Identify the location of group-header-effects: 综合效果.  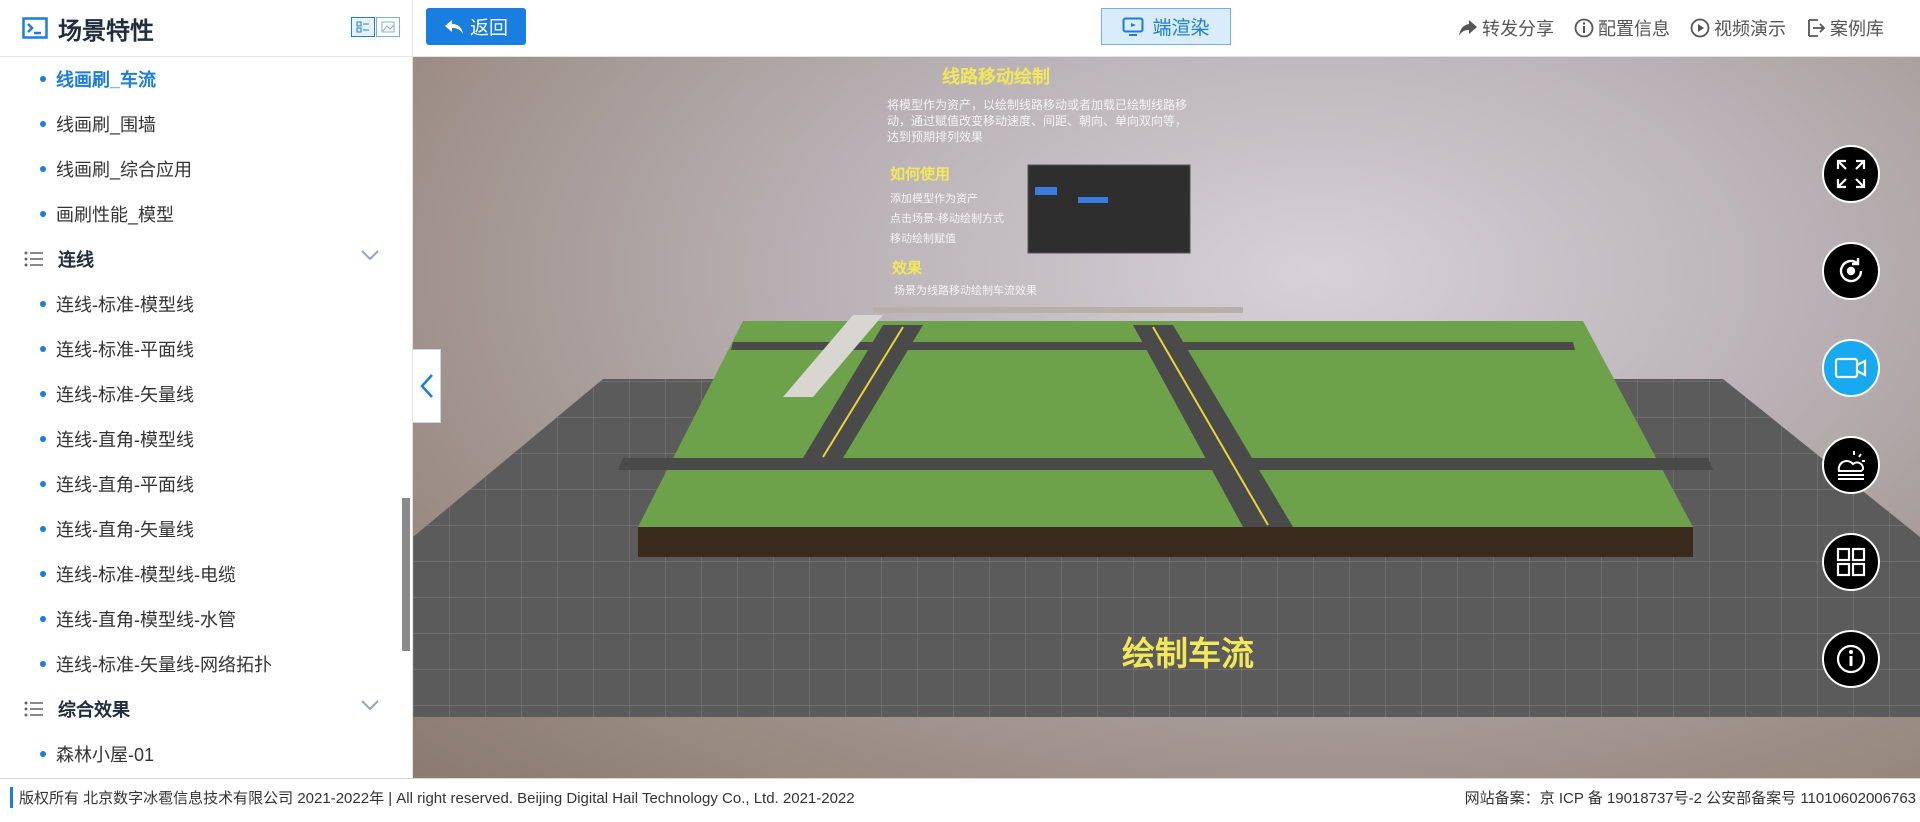
(200, 708).